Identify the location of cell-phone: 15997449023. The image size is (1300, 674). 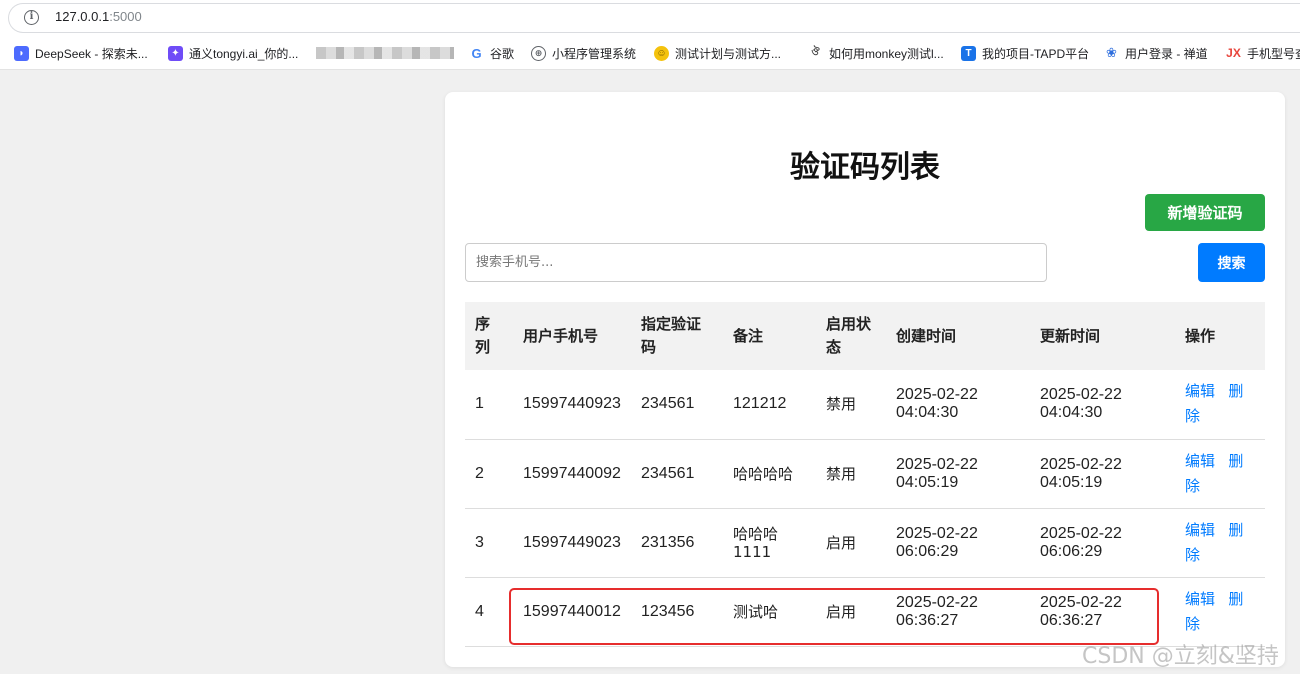
(572, 542).